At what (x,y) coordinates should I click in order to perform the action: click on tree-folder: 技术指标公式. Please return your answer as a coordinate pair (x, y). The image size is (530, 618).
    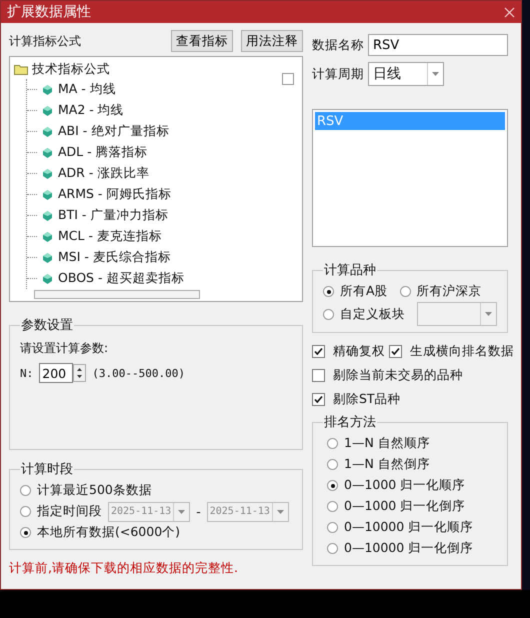
    Looking at the image, I should click on (71, 69).